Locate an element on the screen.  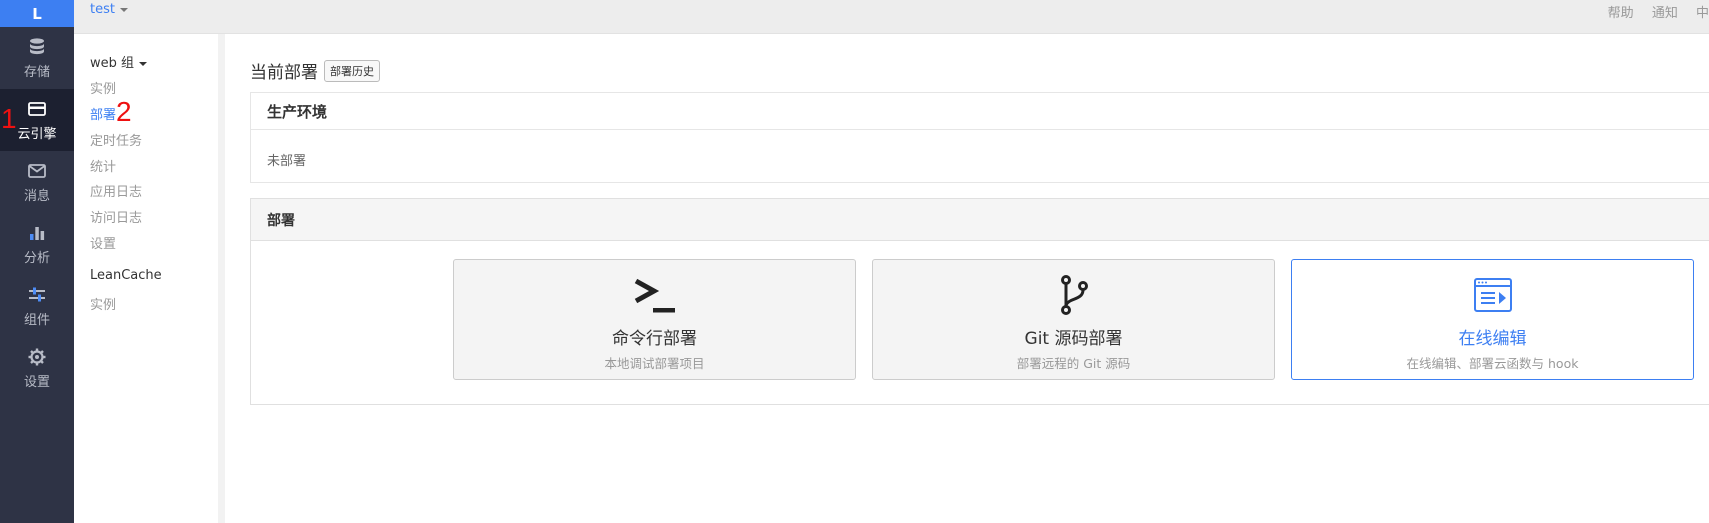
gear-icon is located at coordinates (37, 356).